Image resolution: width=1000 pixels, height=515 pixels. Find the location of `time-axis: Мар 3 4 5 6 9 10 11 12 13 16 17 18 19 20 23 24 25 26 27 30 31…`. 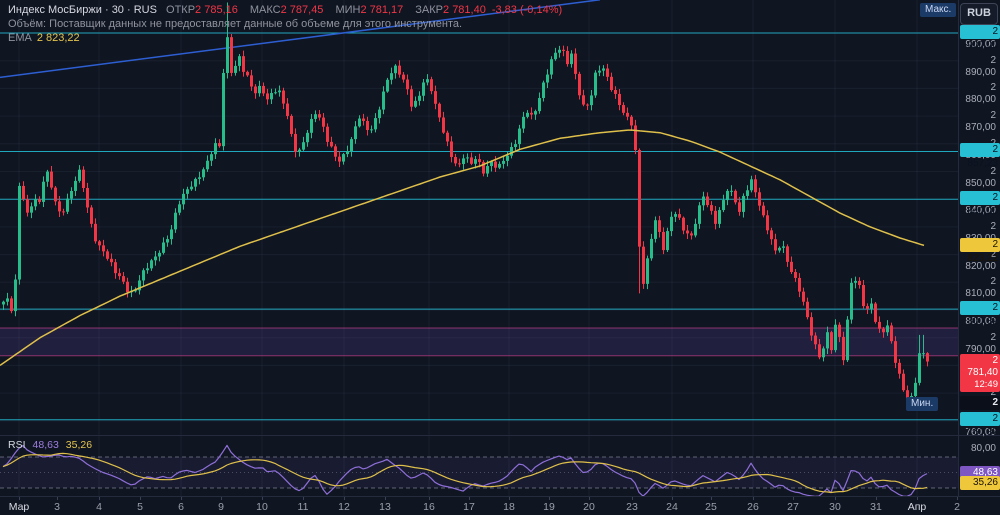

time-axis: Мар 3 4 5 6 9 10 11 12 13 16 17 18 19 20 23 24 25 26 27 30 31… is located at coordinates (500, 506).